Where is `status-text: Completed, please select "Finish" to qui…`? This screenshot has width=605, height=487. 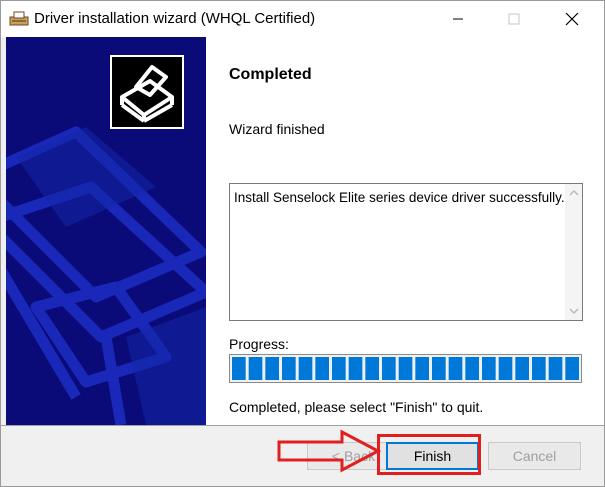
status-text: Completed, please select "Finish" to qui… is located at coordinates (356, 407).